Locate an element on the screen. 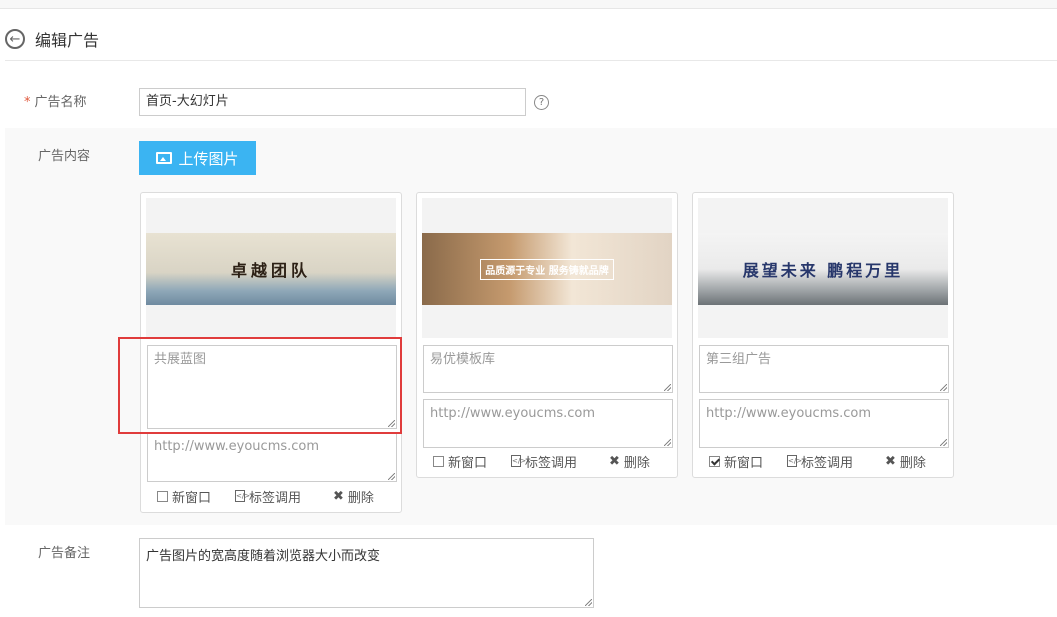 Image resolution: width=1057 pixels, height=617 pixels. header-divider is located at coordinates (531, 60).